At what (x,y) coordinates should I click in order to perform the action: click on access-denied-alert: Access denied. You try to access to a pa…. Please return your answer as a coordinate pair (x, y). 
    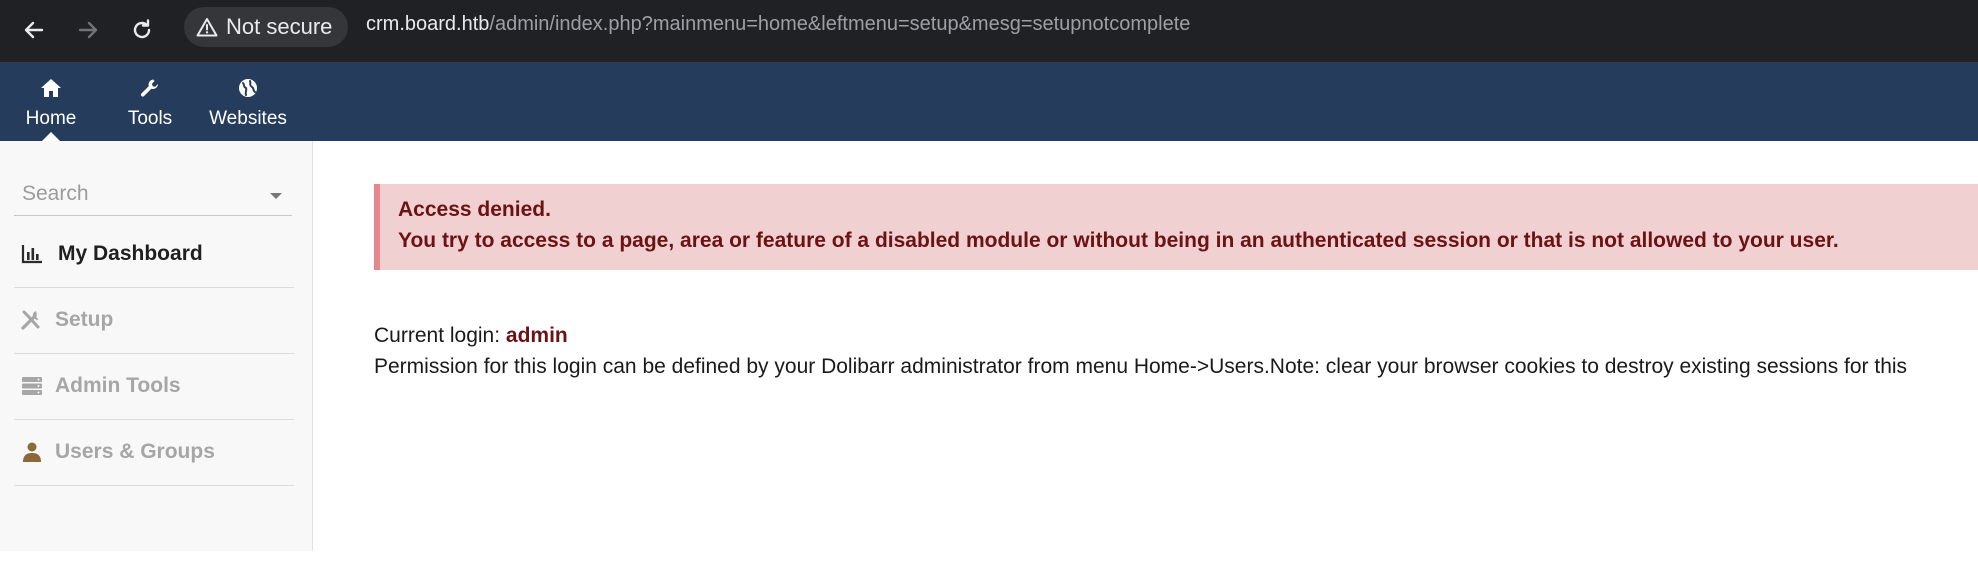
    Looking at the image, I should click on (1176, 227).